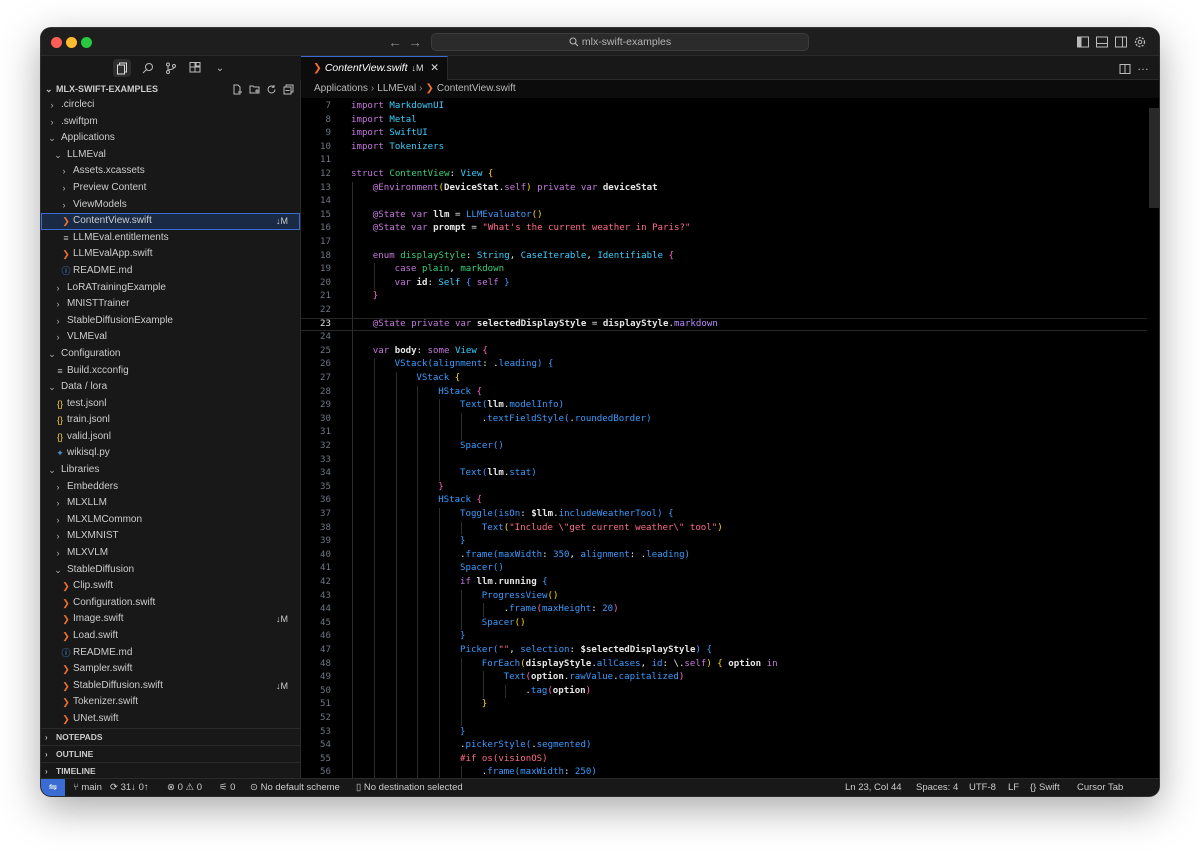  Describe the element at coordinates (295, 787) in the screenshot. I see `scheme-selector: ⊙ No default scheme` at that location.